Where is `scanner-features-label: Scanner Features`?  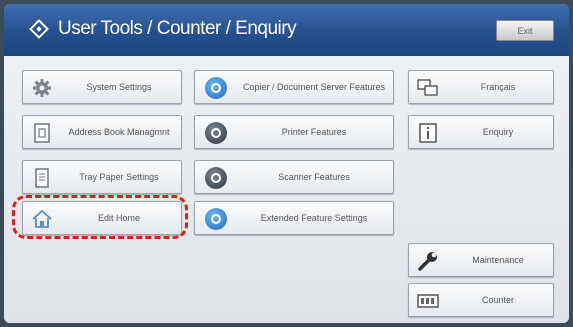
scanner-features-label: Scanner Features is located at coordinates (314, 177).